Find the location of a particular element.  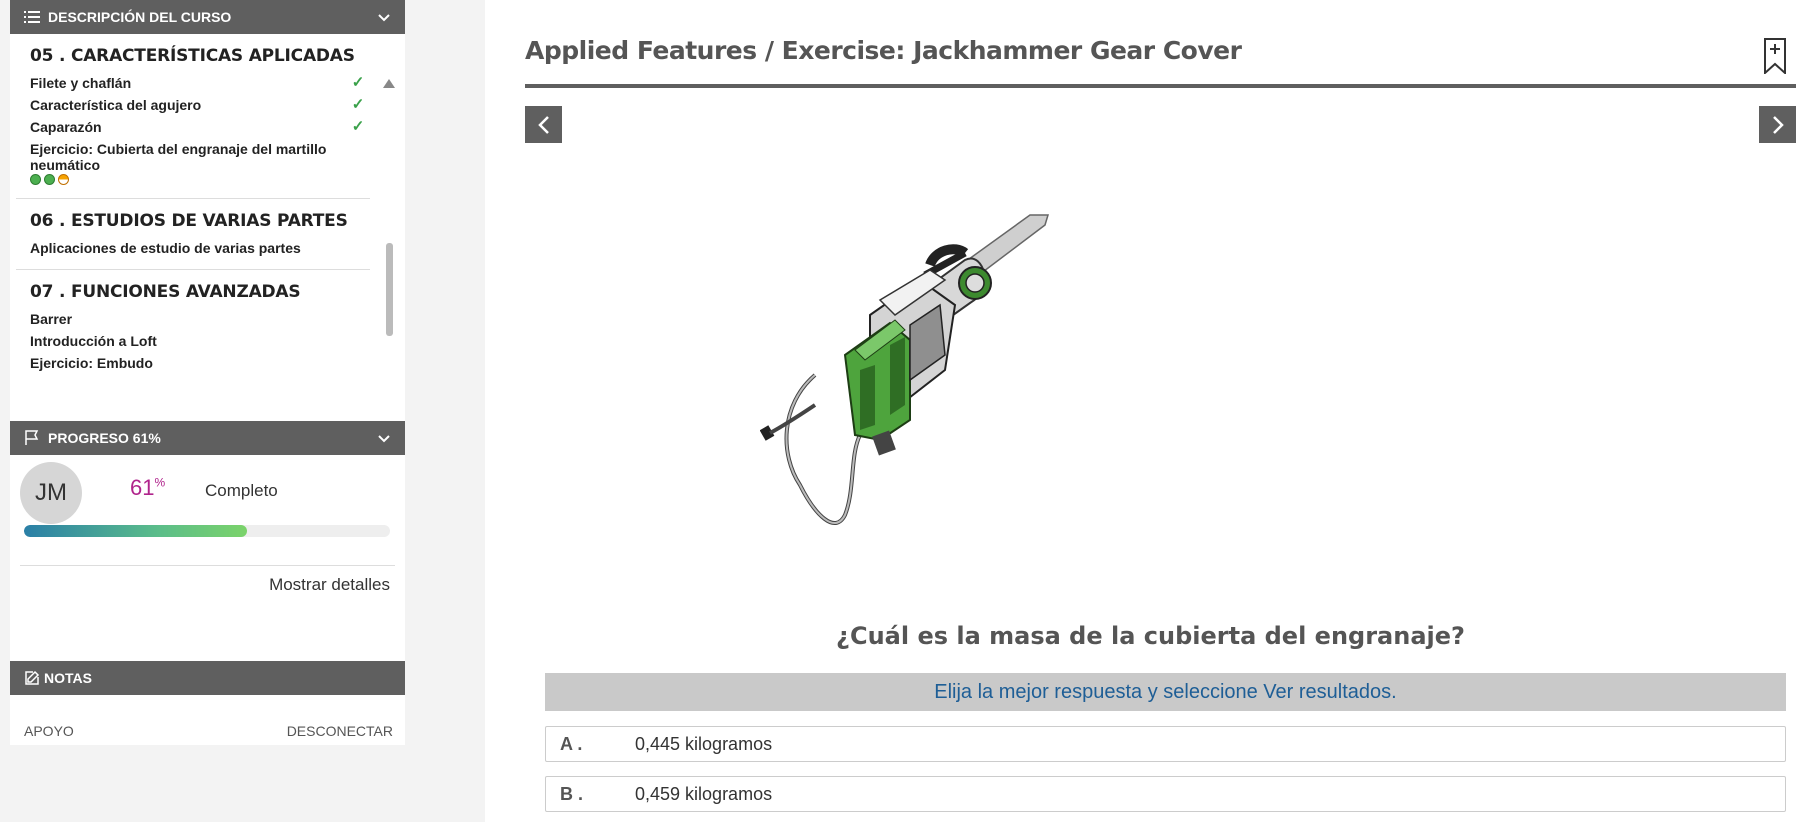

flag-icon is located at coordinates (32, 437).